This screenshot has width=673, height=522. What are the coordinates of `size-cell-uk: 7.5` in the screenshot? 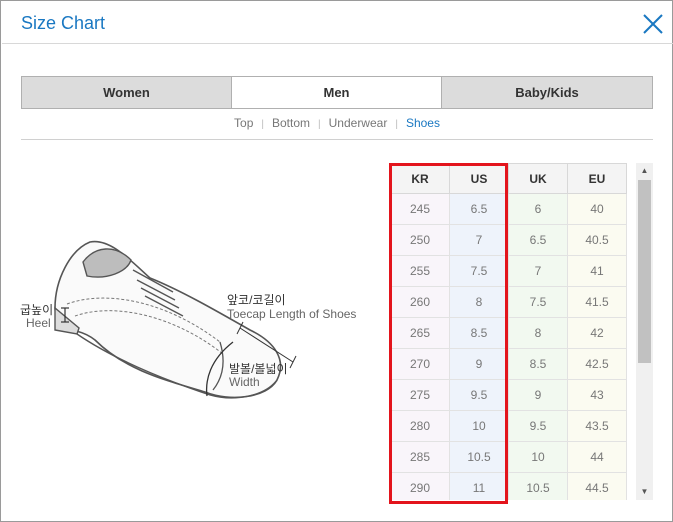 It's located at (538, 302).